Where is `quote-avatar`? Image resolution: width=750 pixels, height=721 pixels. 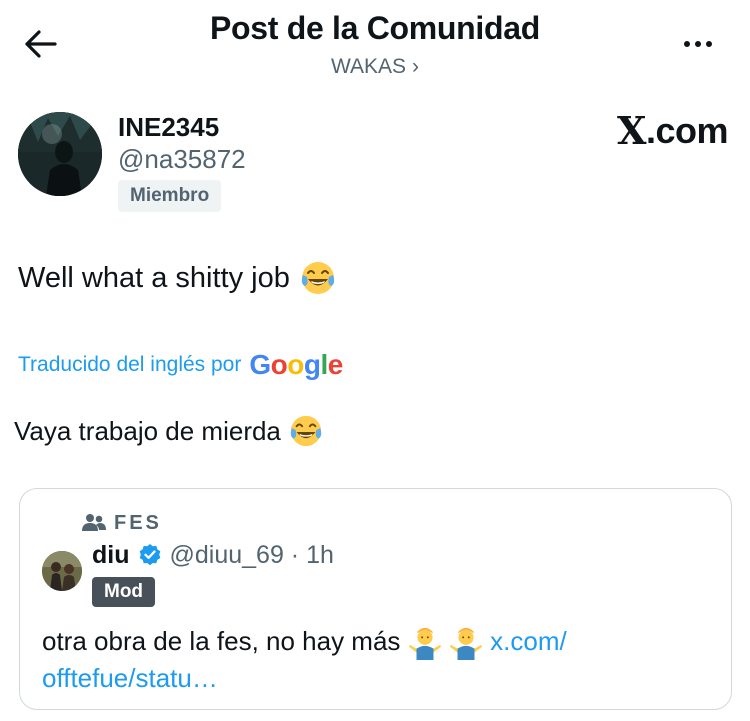
quote-avatar is located at coordinates (62, 571).